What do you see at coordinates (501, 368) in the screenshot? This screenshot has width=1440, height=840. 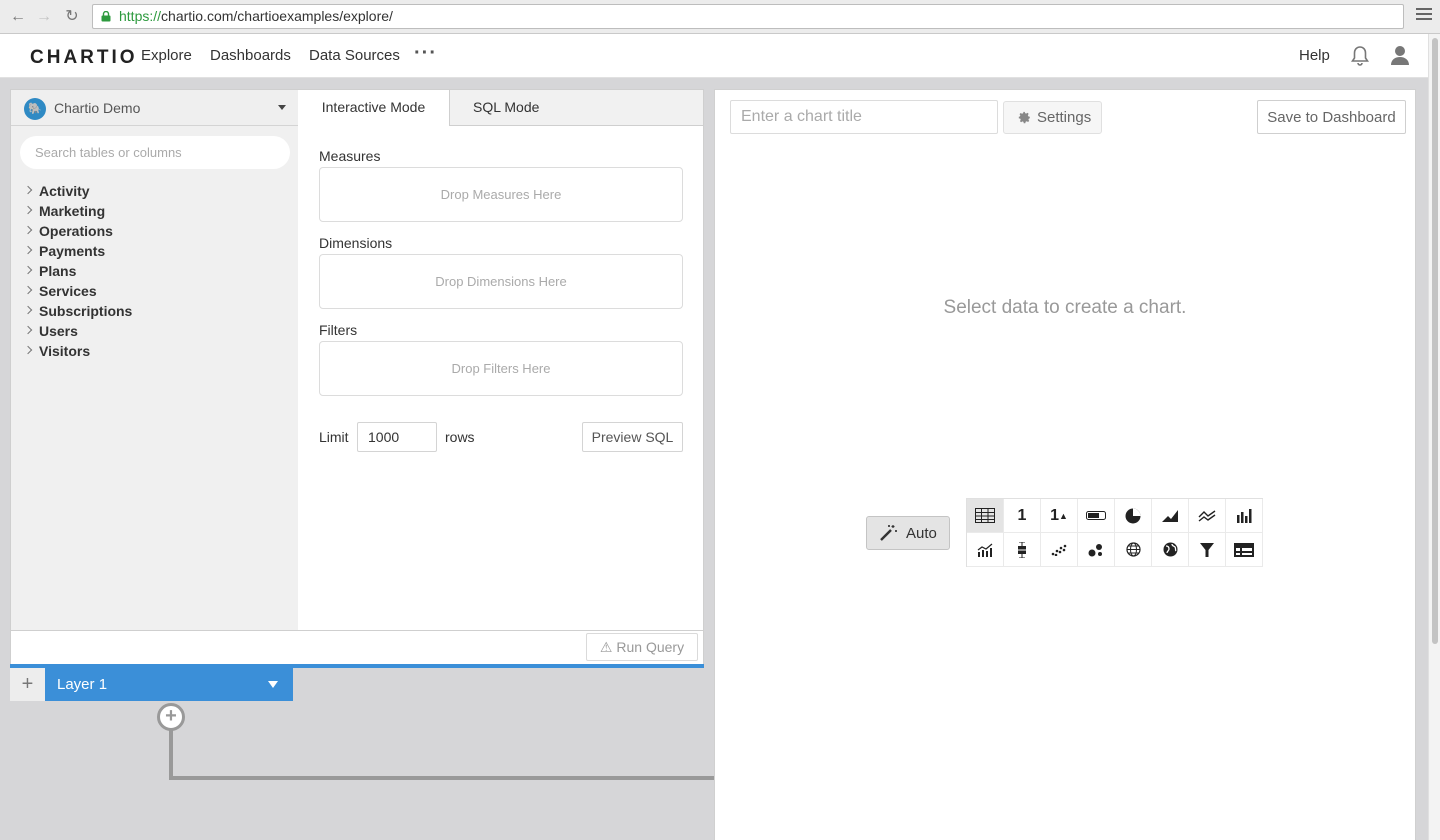 I see `filters-drop-zone: Drop Filters Here` at bounding box center [501, 368].